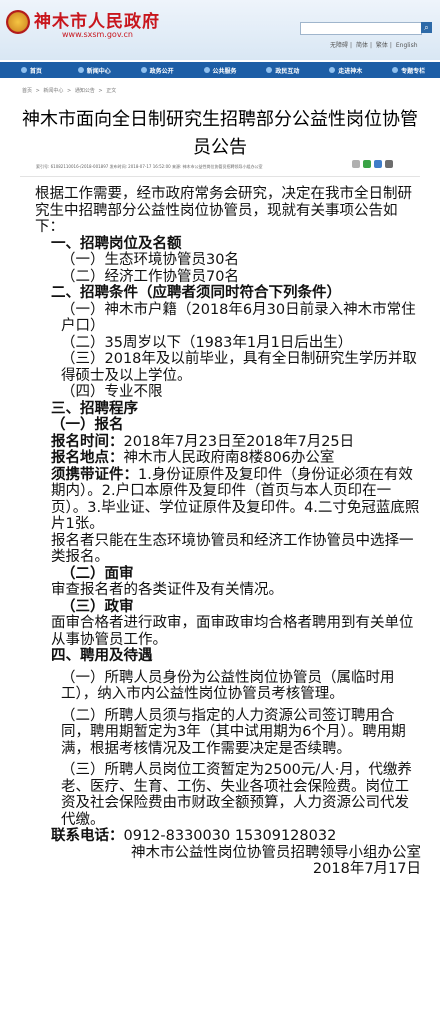  I want to click on article-paragraph: 报名者只能在生态环境协管员和经济工作协管员中选择一类报名。, so click(228, 549).